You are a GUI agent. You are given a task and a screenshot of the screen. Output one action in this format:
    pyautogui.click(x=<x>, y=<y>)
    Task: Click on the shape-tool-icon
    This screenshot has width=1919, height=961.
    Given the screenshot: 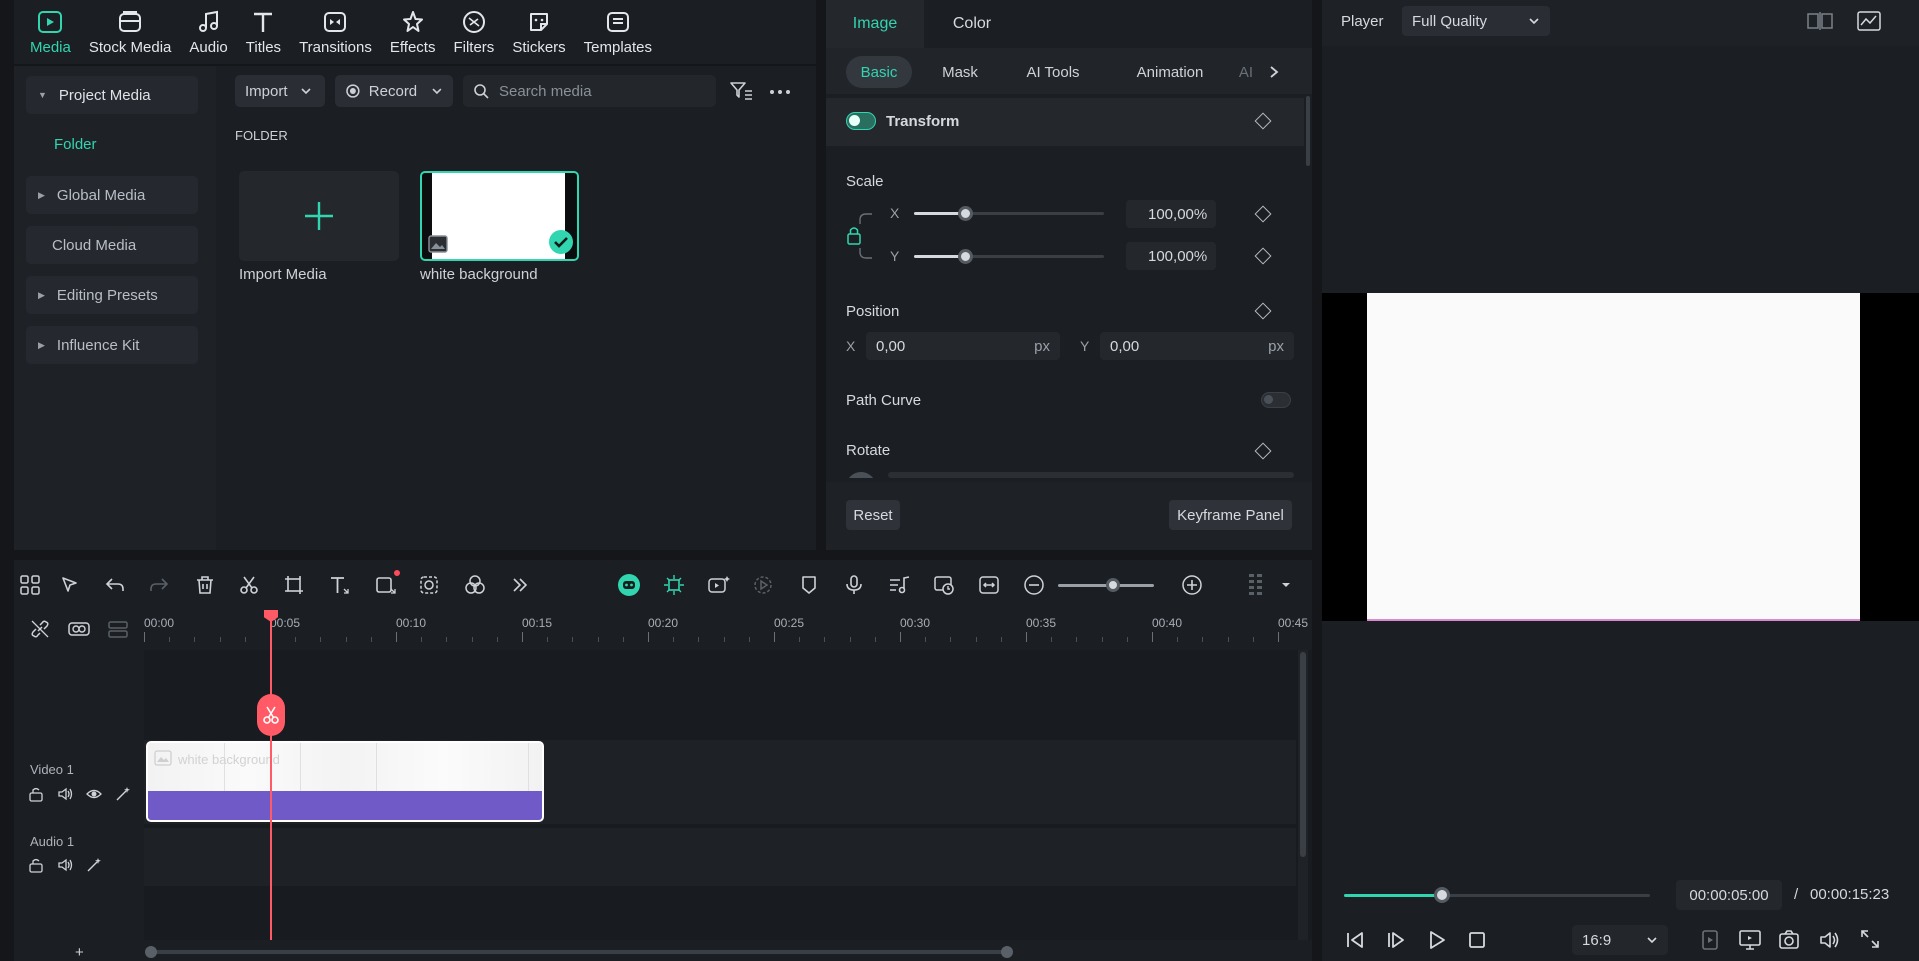 What is the action you would take?
    pyautogui.click(x=386, y=584)
    